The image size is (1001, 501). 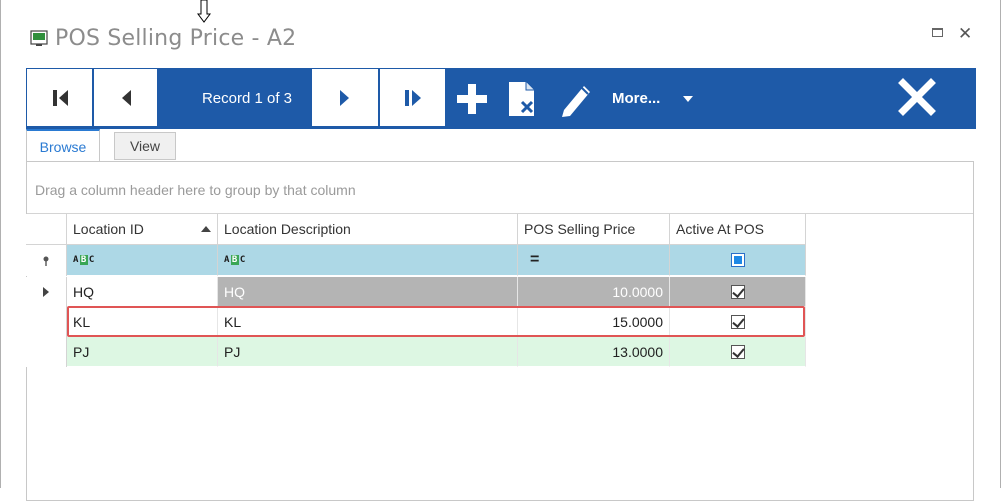 I want to click on previous-record-button, so click(x=125, y=97).